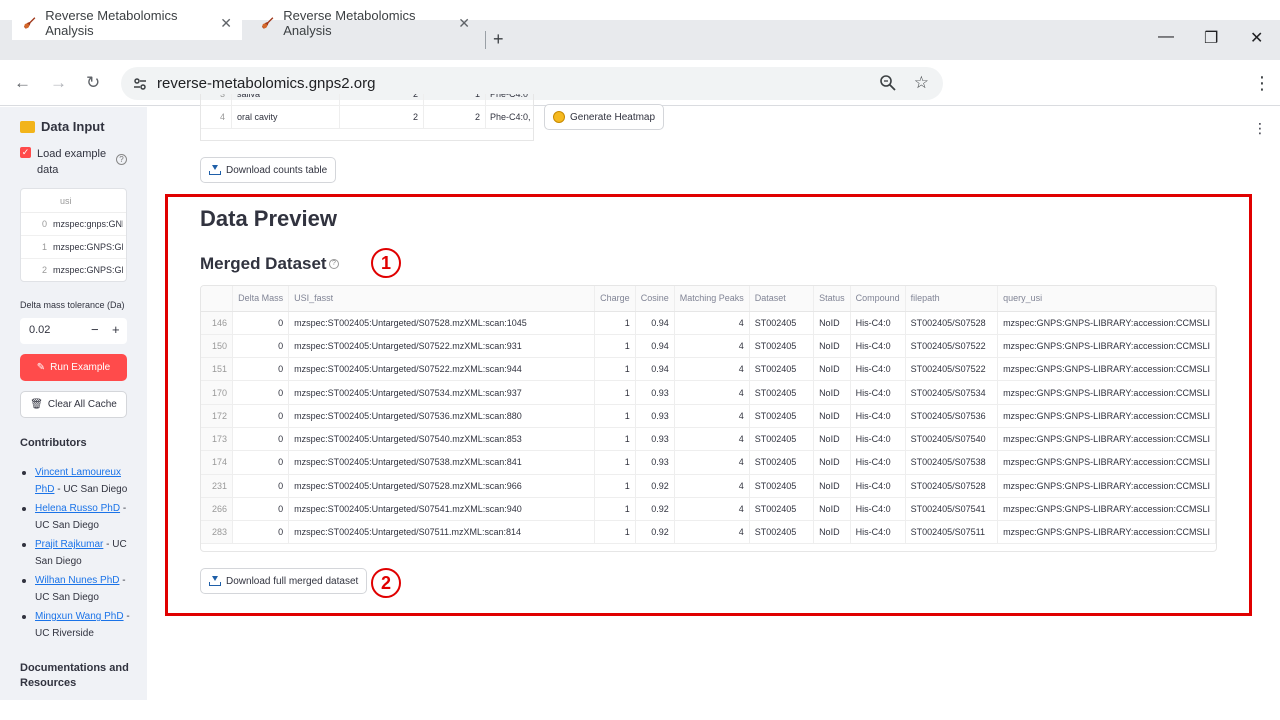 This screenshot has height=720, width=1280. I want to click on column-header: filepath, so click(952, 299).